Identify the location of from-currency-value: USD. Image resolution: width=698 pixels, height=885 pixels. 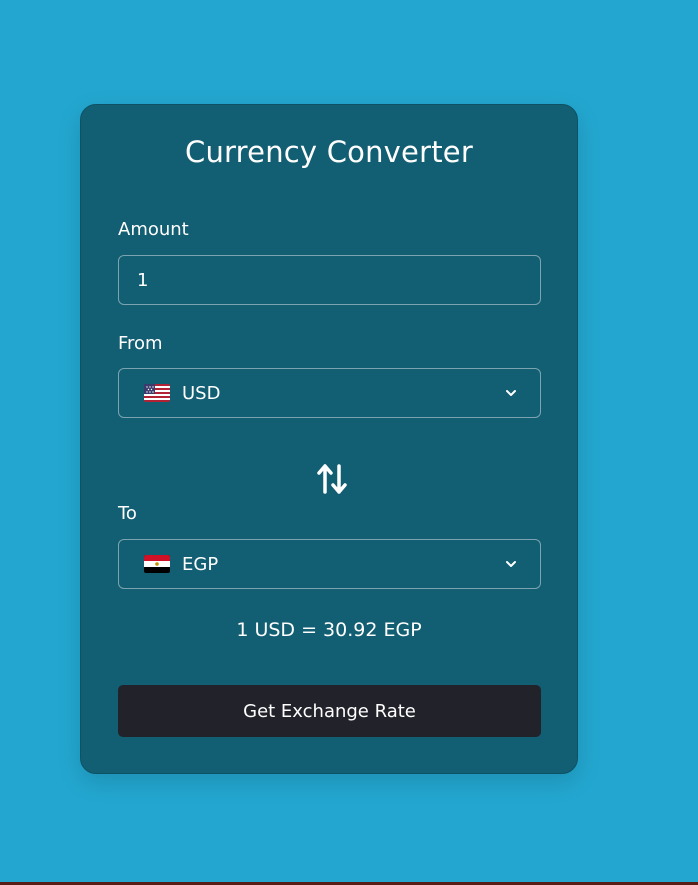
(201, 393).